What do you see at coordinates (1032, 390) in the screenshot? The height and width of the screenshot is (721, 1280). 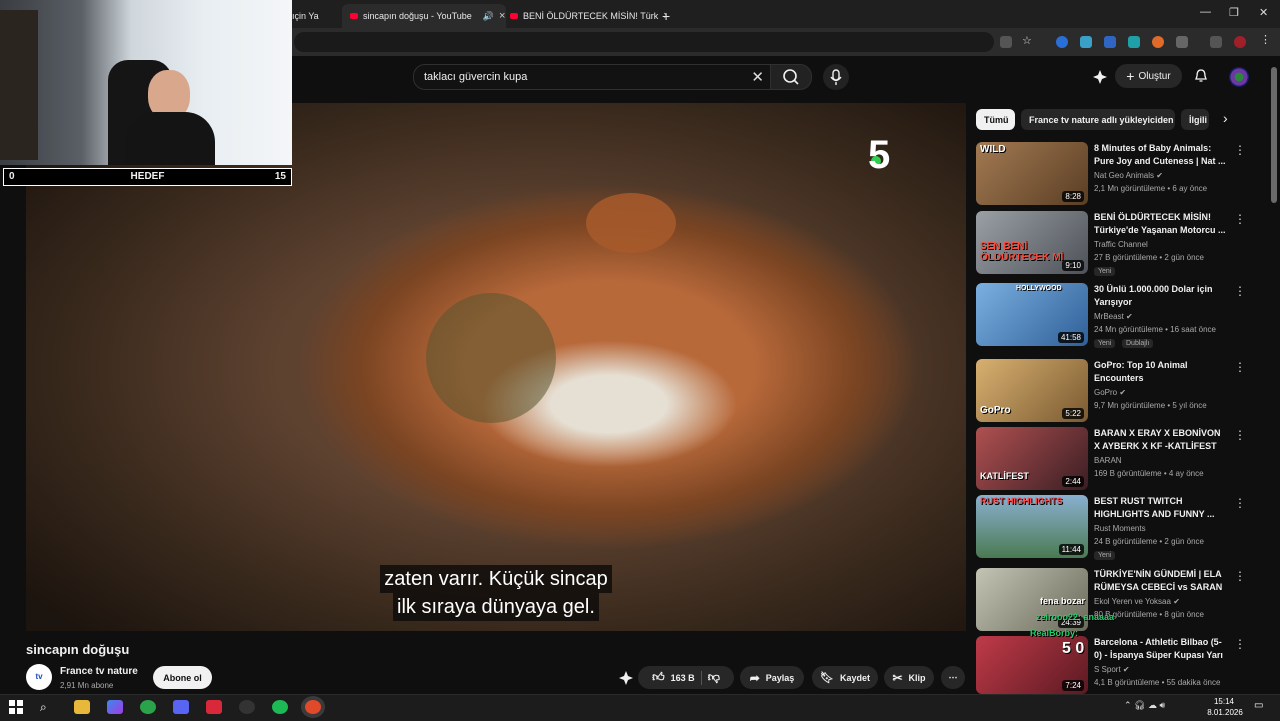 I see `video-thumbnail: GoPro 5:22` at bounding box center [1032, 390].